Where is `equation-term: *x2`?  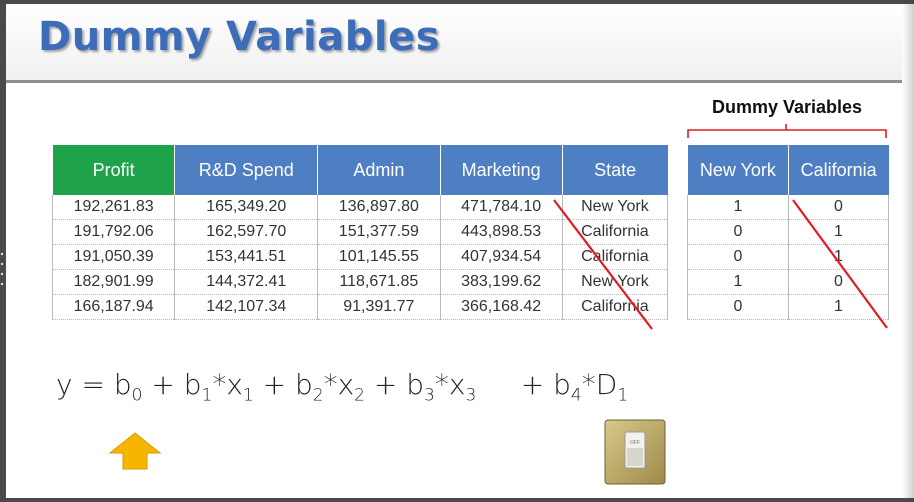
equation-term: *x2 is located at coordinates (344, 387).